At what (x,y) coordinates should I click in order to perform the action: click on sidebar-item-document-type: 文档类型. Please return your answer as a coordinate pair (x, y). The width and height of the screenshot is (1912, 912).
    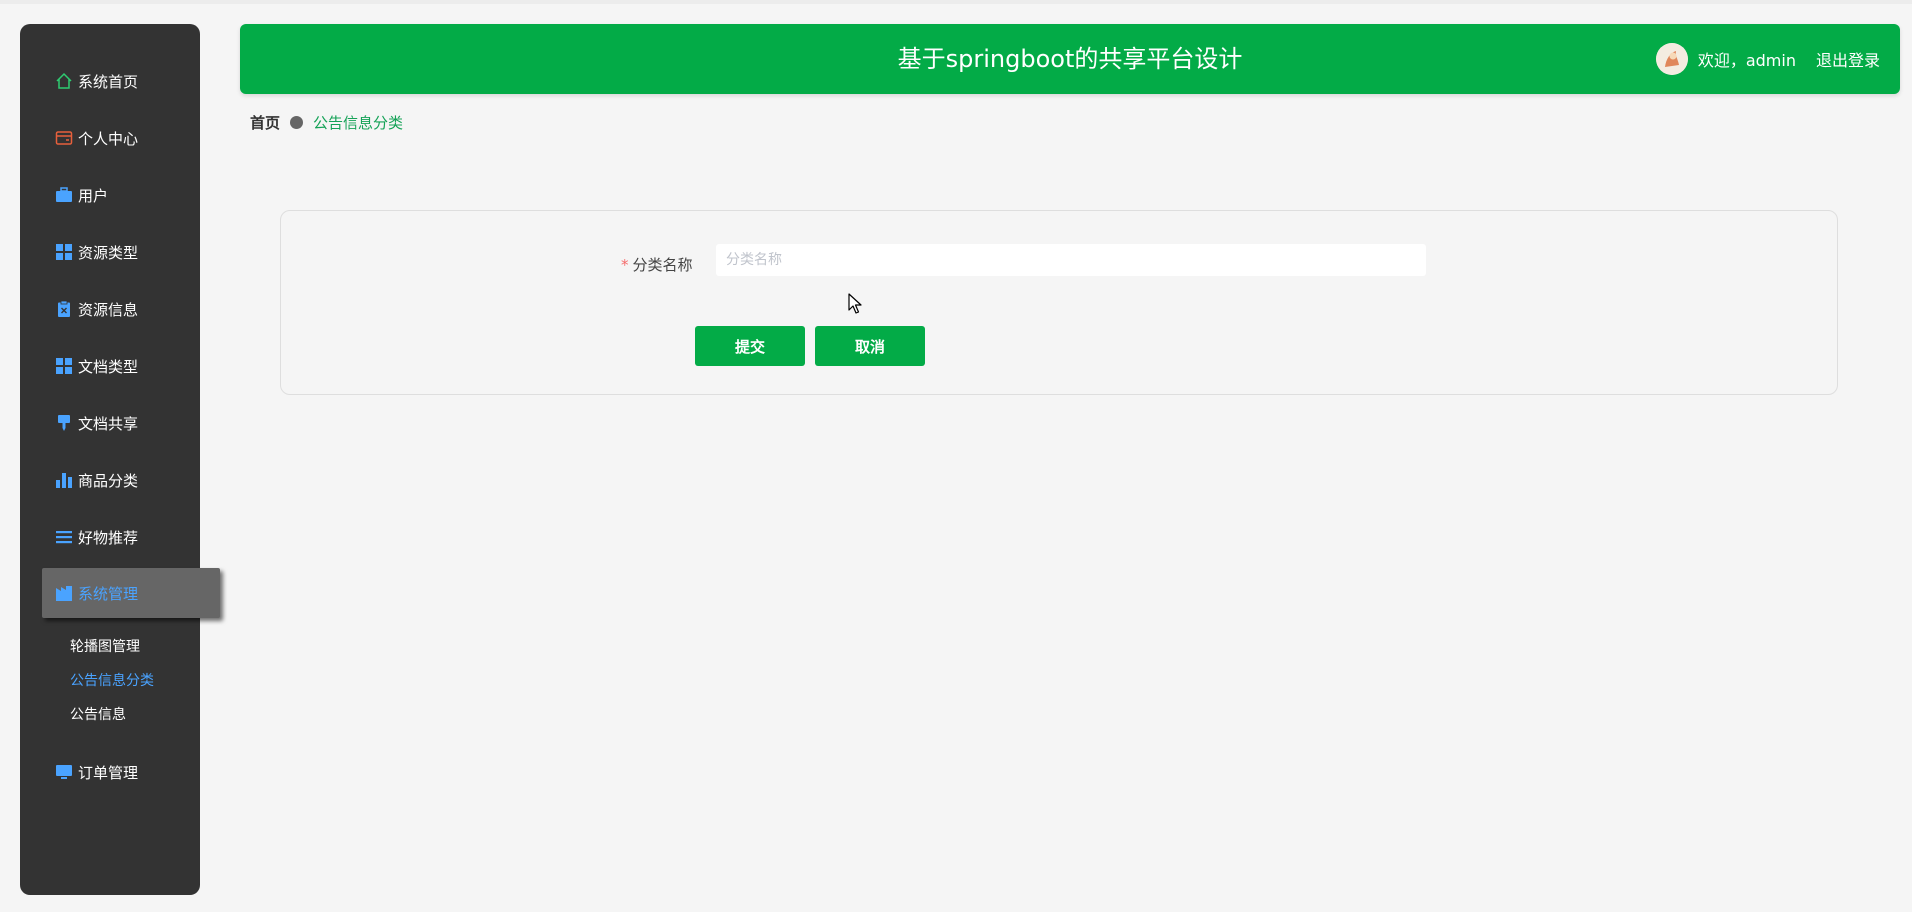
    Looking at the image, I should click on (110, 366).